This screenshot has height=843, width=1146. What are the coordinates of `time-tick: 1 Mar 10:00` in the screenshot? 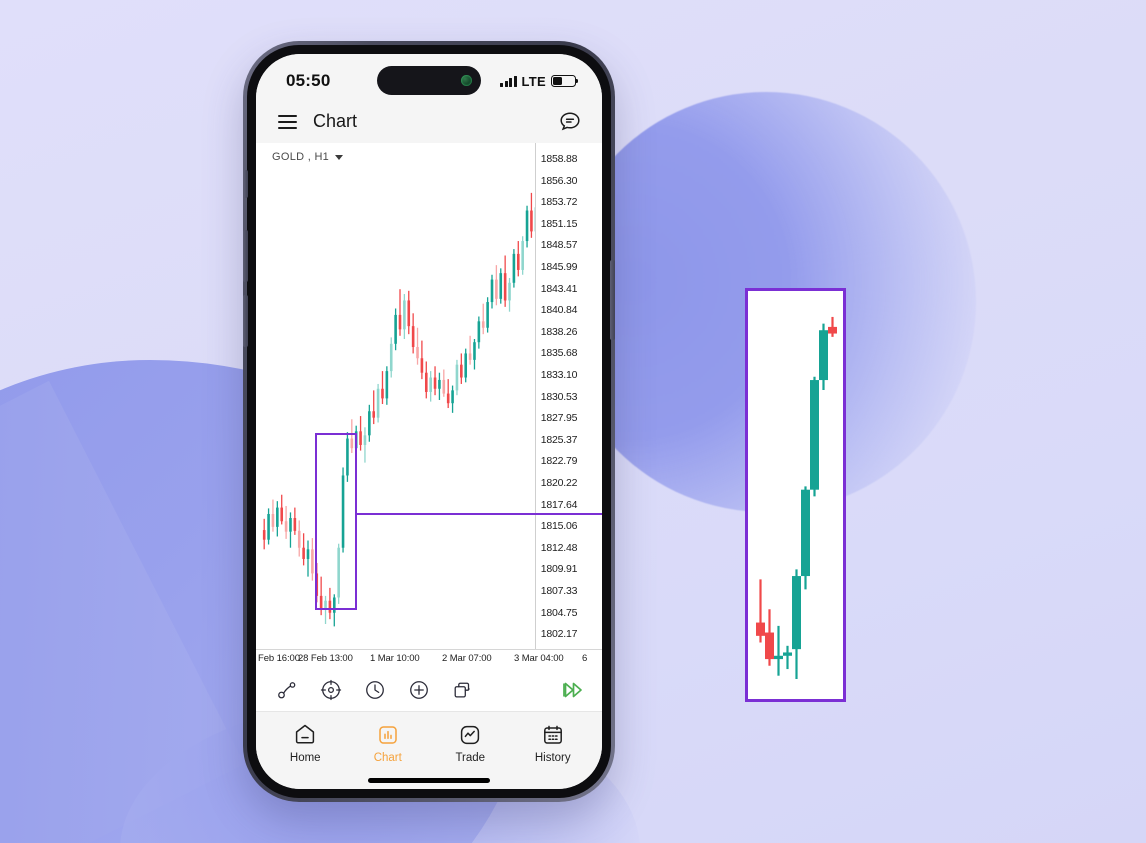 It's located at (395, 658).